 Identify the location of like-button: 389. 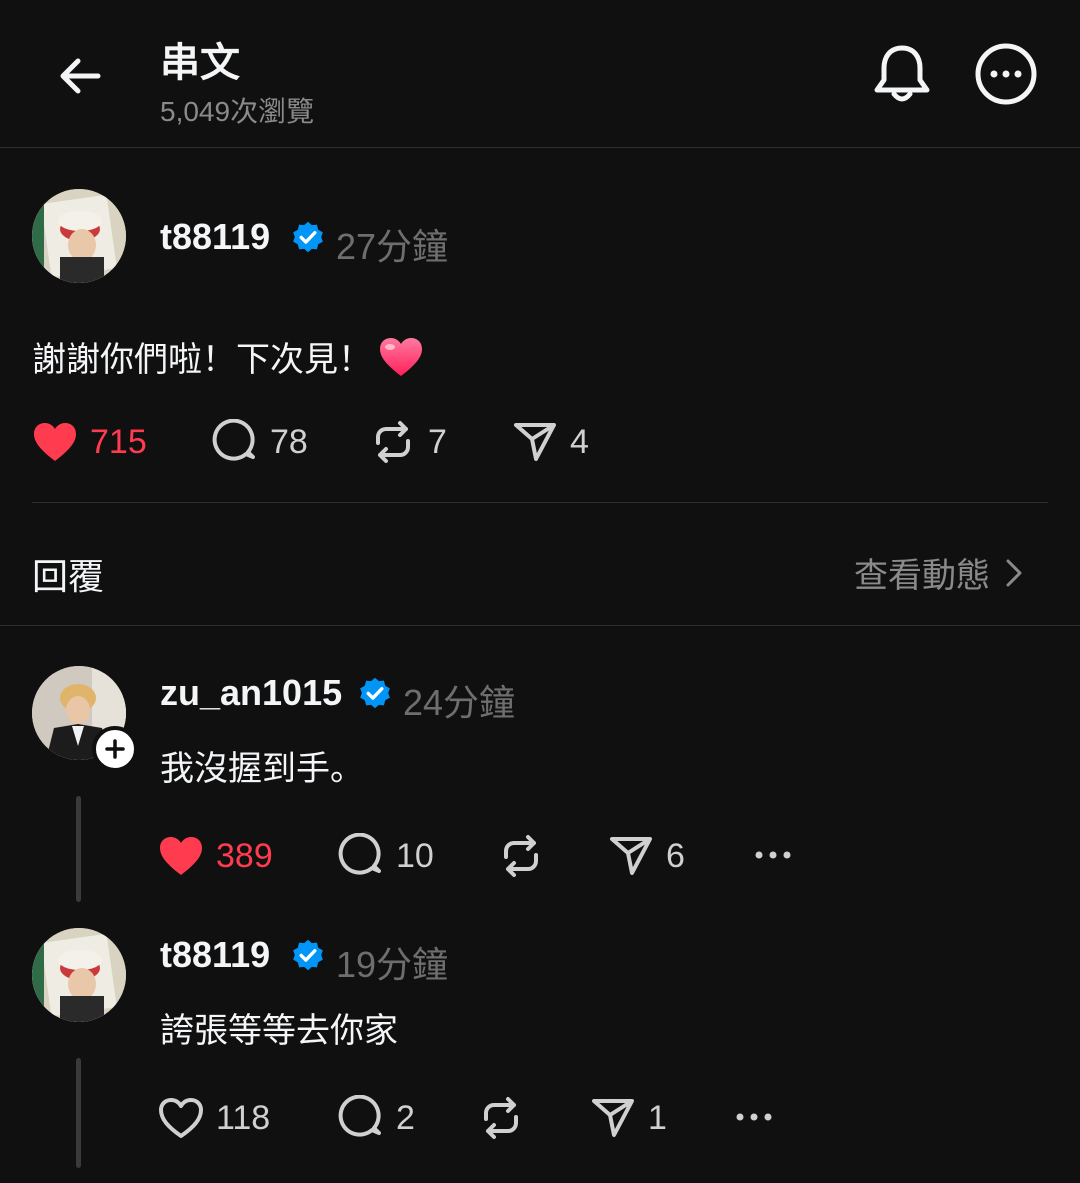
(215, 856).